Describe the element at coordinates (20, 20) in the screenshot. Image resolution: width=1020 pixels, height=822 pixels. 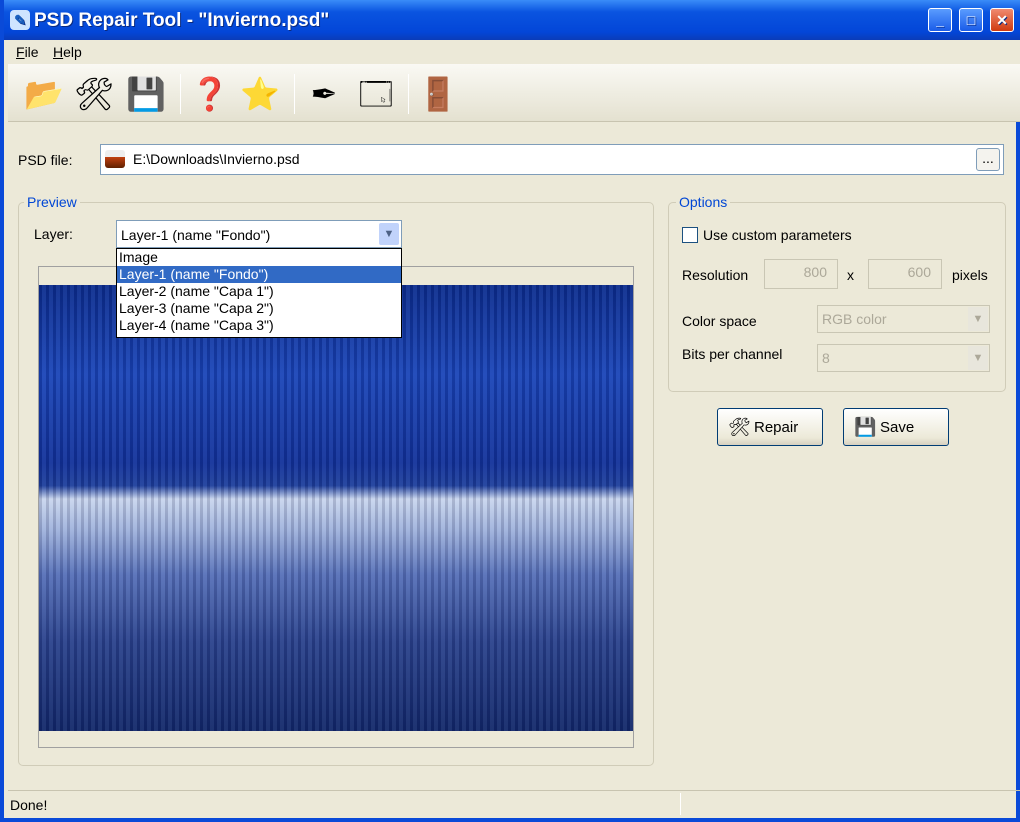
I see `app-icon: ✎` at that location.